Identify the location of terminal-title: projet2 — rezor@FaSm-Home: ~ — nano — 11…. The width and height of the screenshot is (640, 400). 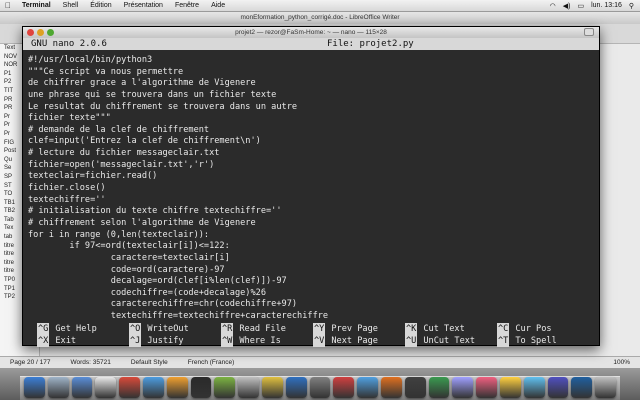
(311, 32).